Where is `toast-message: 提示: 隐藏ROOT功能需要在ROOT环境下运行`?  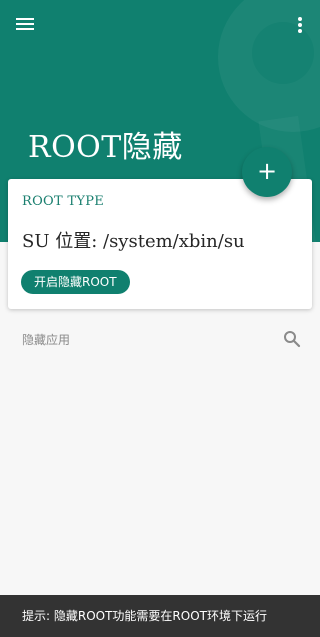
toast-message: 提示: 隐藏ROOT功能需要在ROOT环境下运行 is located at coordinates (160, 616).